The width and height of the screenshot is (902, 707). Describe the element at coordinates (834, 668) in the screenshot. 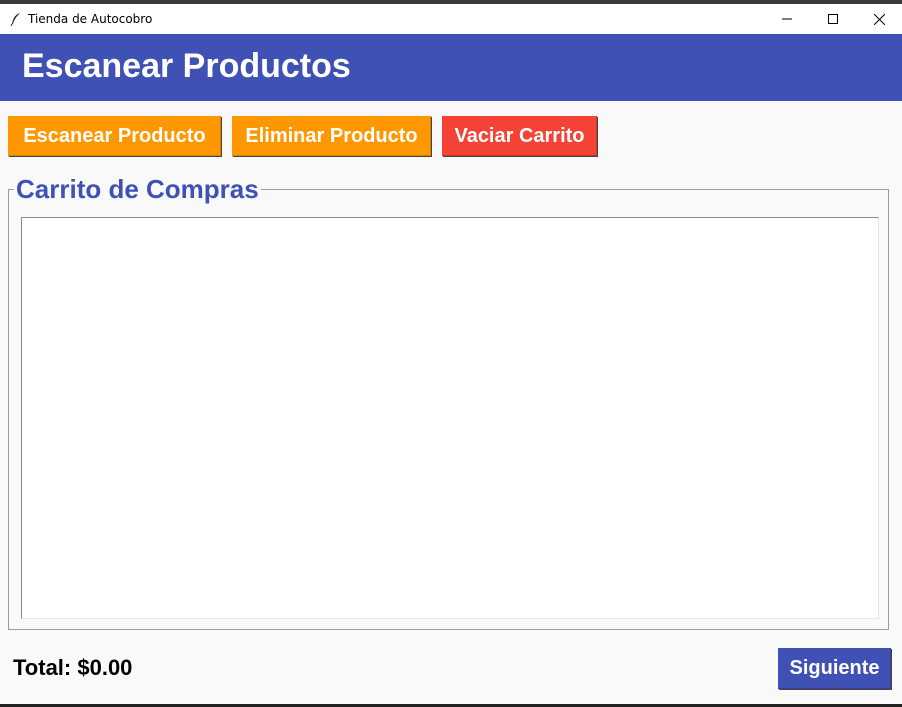

I see `next-button: Siguiente` at that location.